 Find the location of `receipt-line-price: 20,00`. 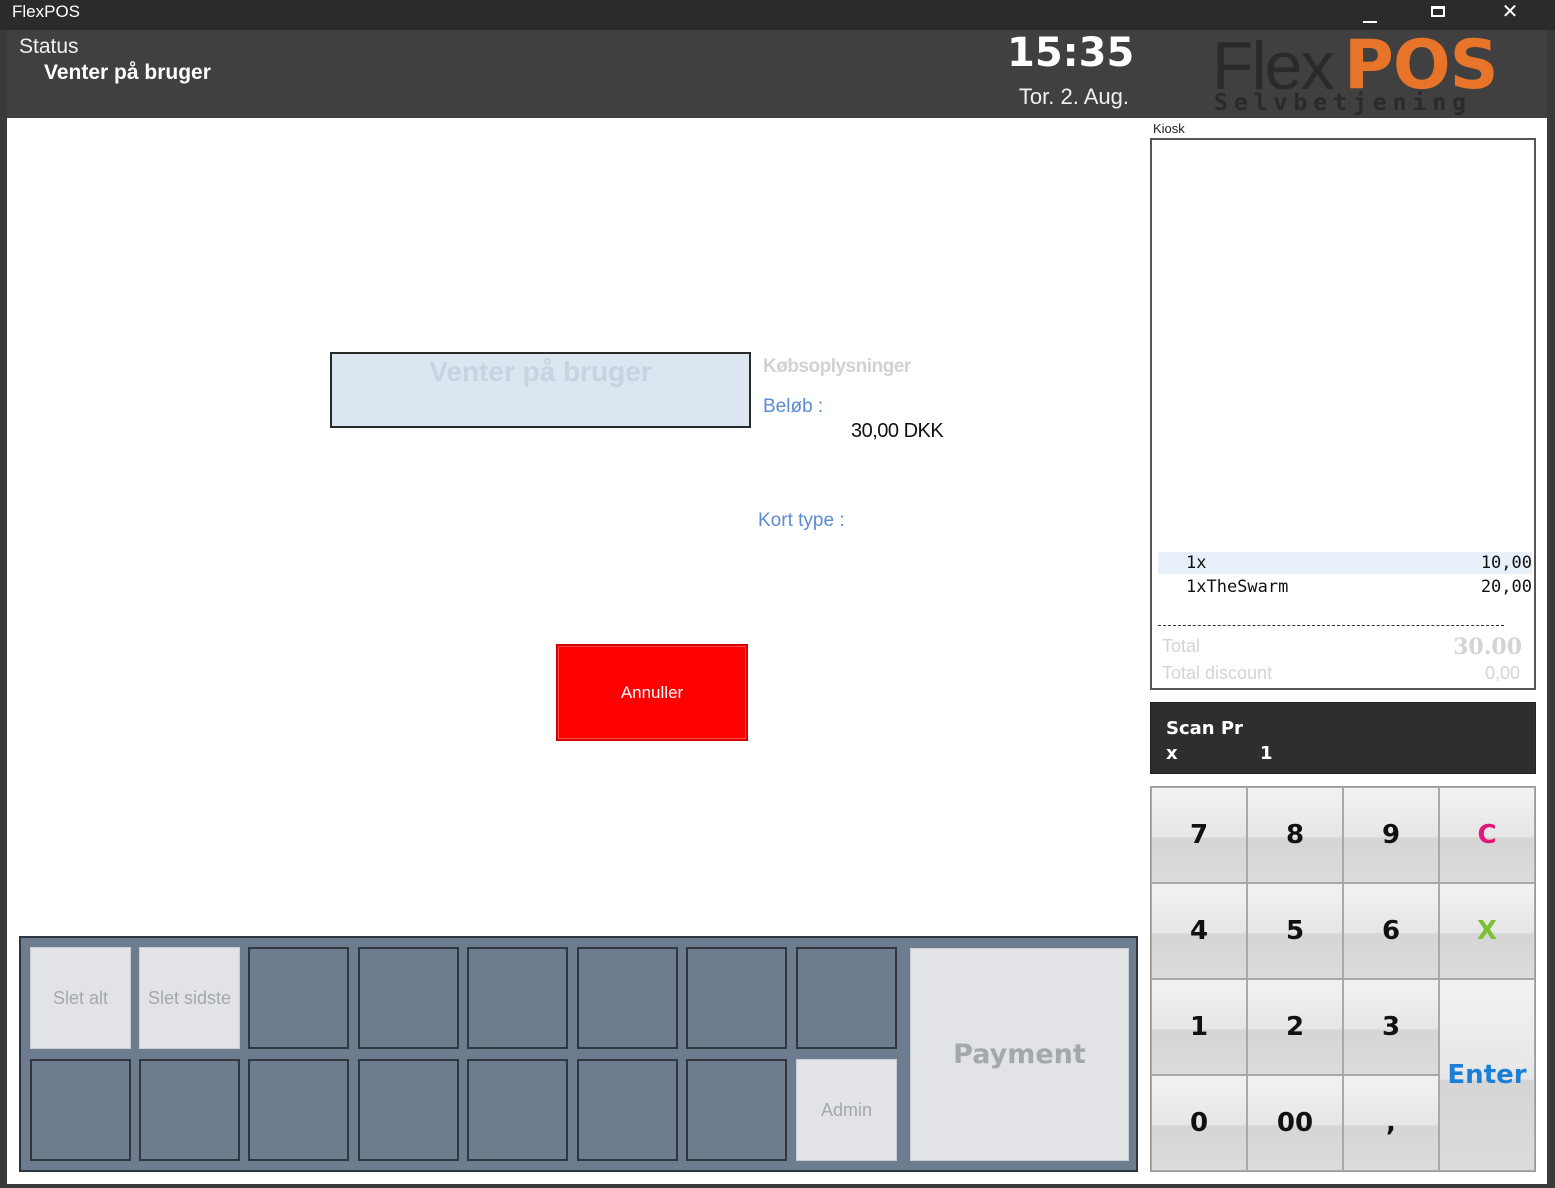

receipt-line-price: 20,00 is located at coordinates (1506, 587).